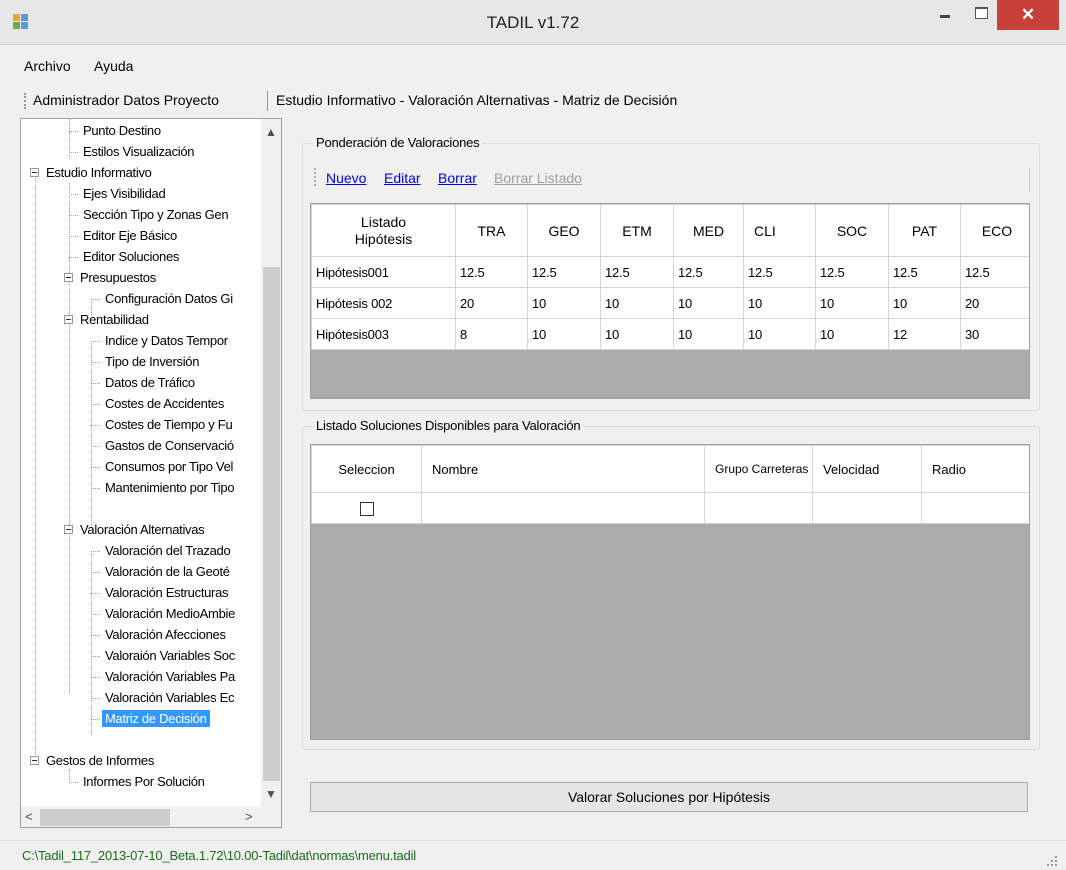 Image resolution: width=1066 pixels, height=870 pixels. Describe the element at coordinates (1028, 15) in the screenshot. I see `close-button: ✕` at that location.